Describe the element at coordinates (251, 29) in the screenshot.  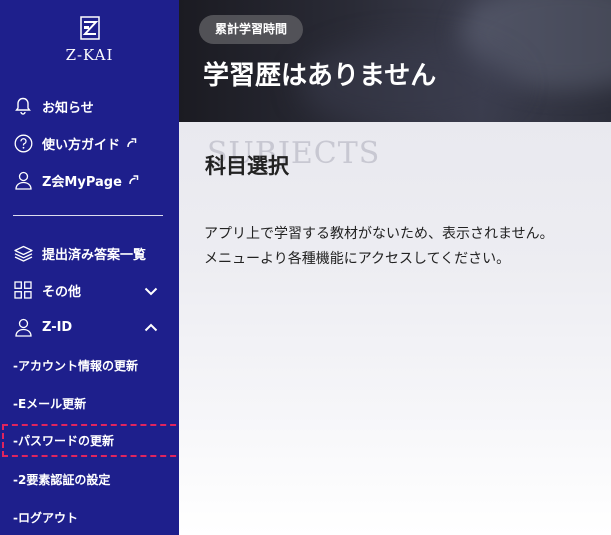
I see `total-study-time-badge: 累計学習時間` at that location.